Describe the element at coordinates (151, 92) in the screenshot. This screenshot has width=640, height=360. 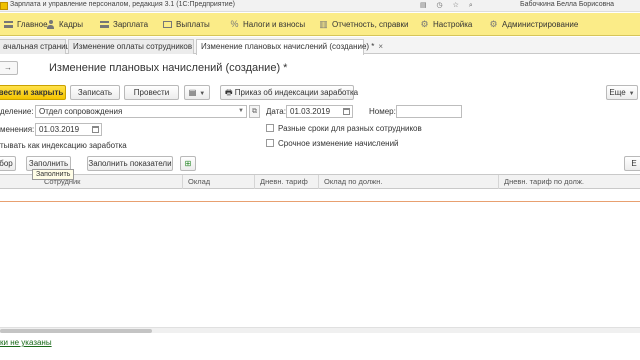
I see `post-button: Провести` at that location.